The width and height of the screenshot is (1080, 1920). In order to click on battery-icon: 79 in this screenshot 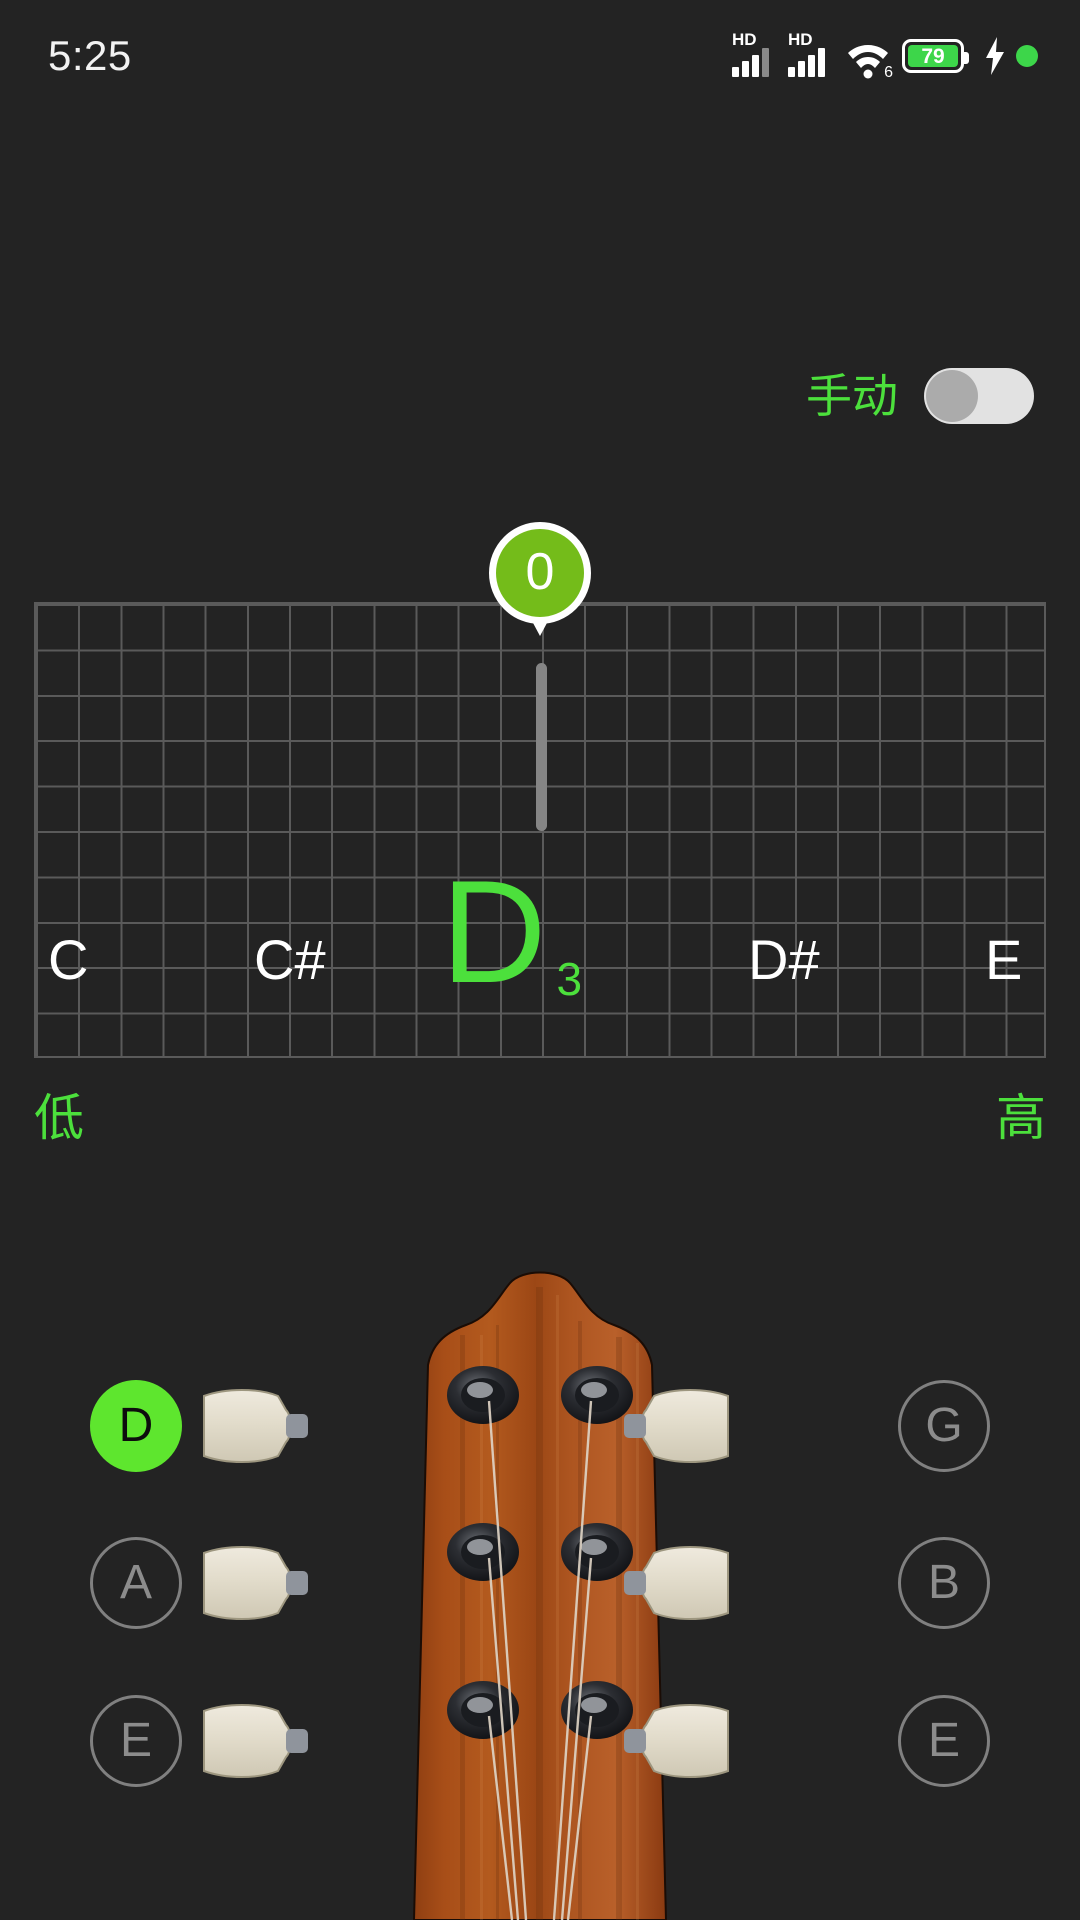, I will do `click(935, 56)`.